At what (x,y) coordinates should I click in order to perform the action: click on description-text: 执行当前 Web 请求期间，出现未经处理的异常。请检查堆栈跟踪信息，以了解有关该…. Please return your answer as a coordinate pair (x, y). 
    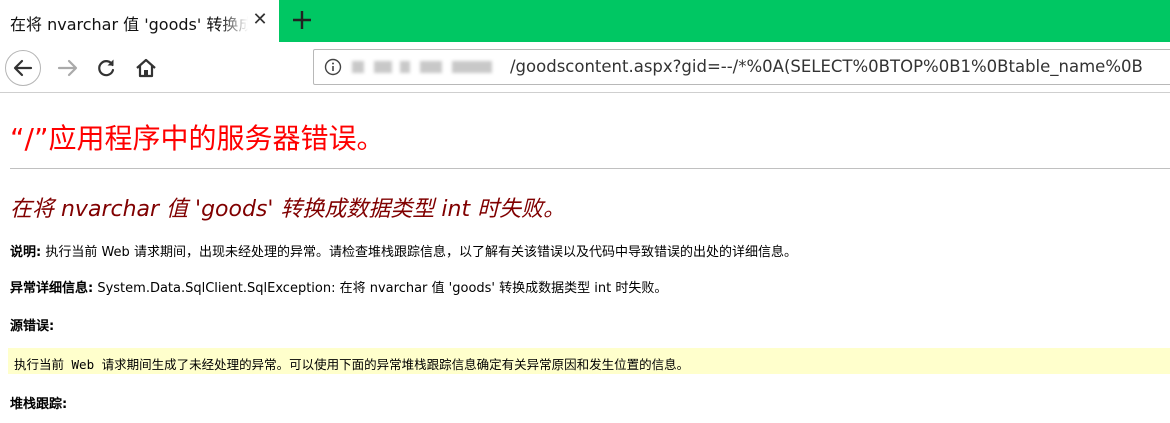
    Looking at the image, I should click on (419, 252).